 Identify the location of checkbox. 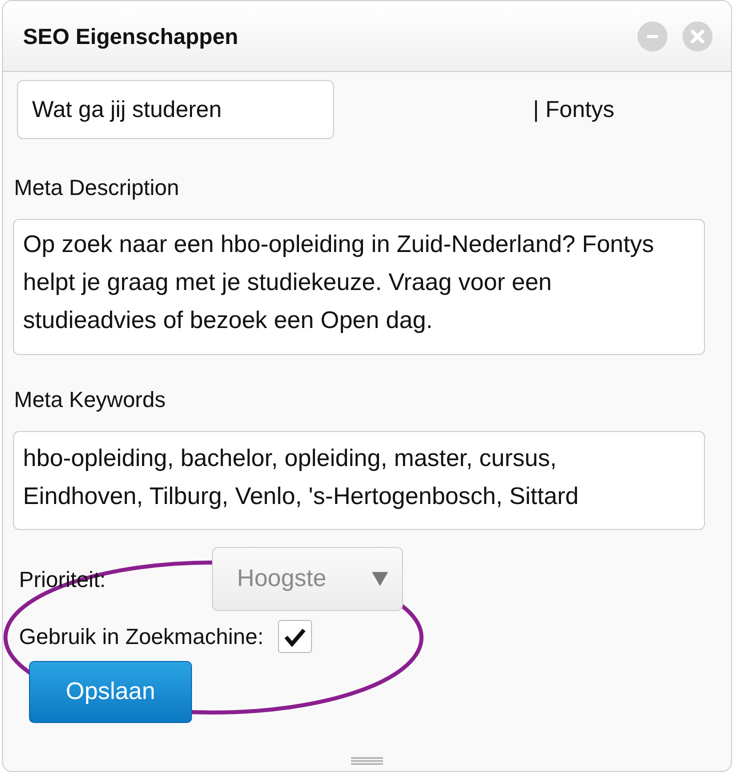
(295, 636).